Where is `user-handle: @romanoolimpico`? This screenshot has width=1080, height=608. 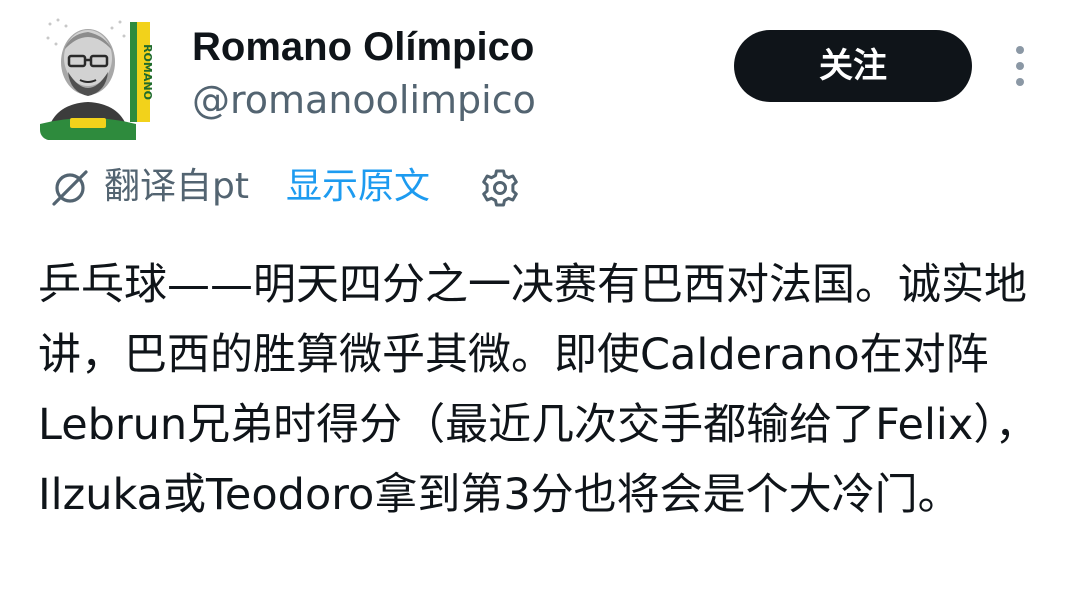
user-handle: @romanoolimpico is located at coordinates (364, 100).